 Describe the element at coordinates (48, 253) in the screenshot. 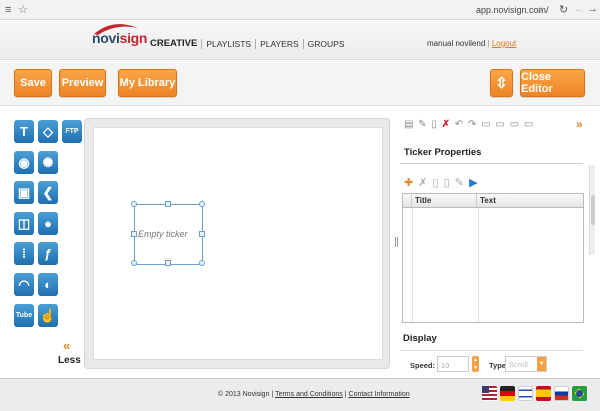

I see `flash-widget-icon: ƒ` at that location.